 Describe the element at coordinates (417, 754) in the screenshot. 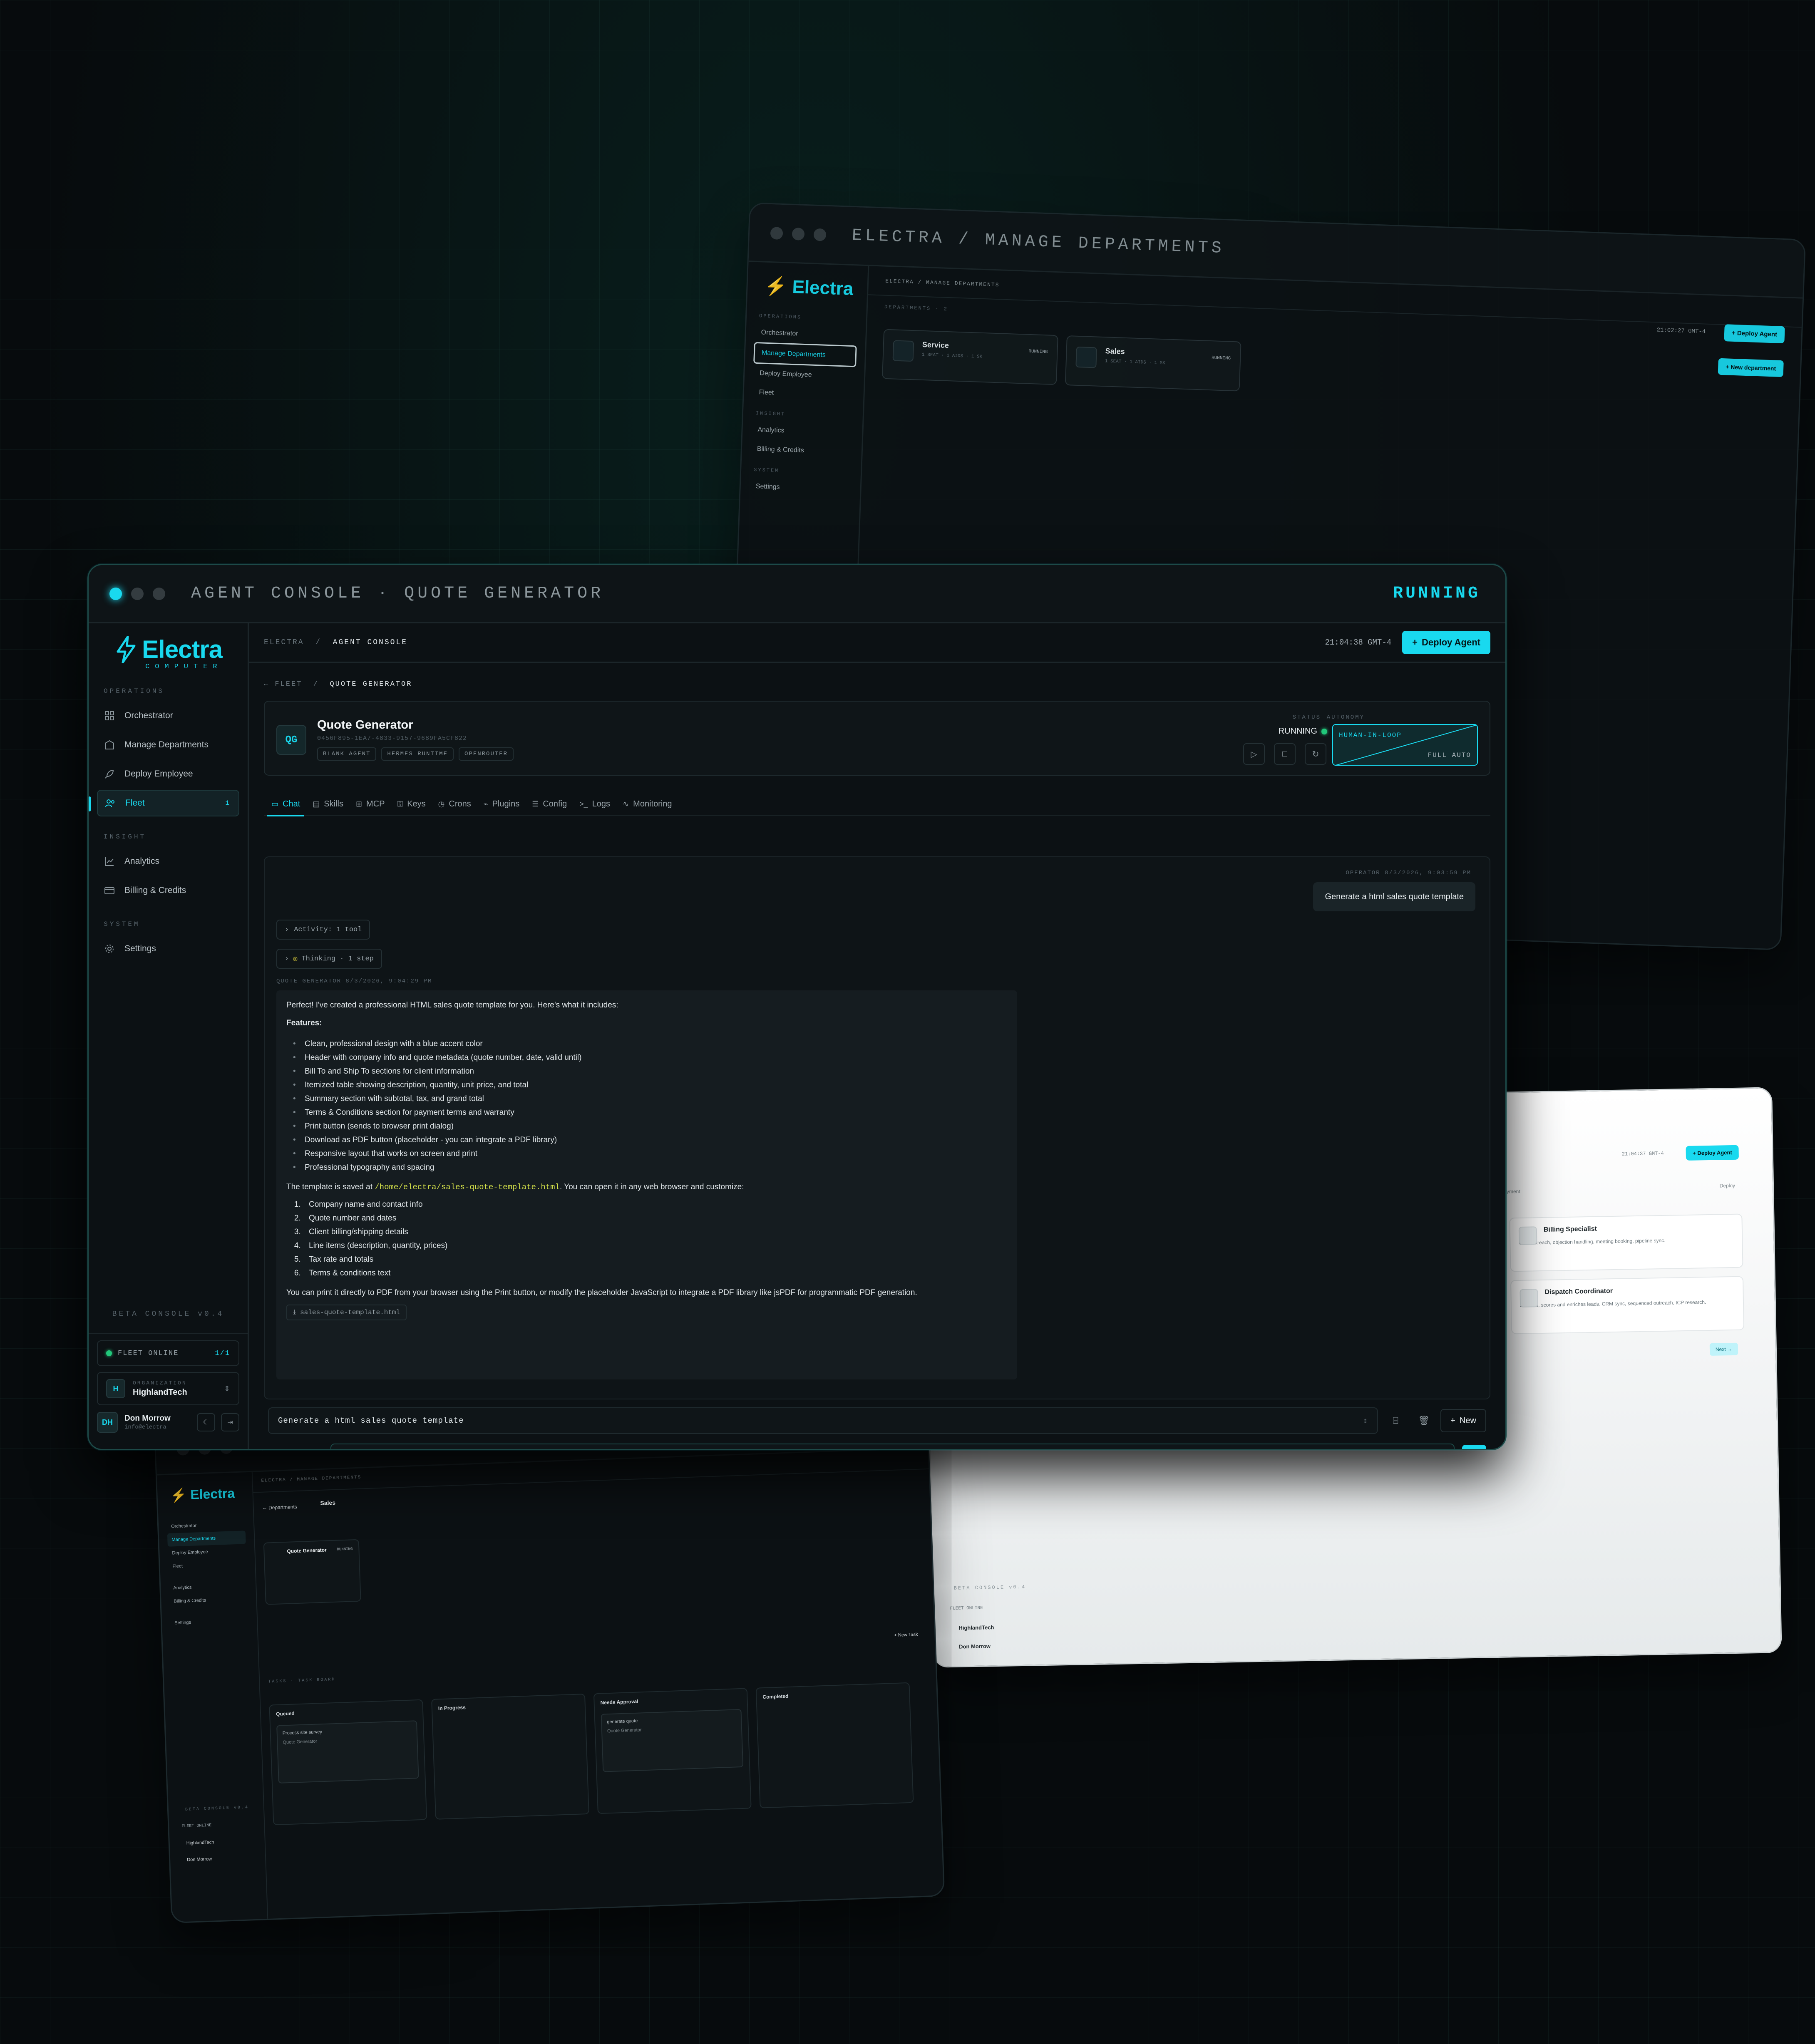

I see `tag-runtime: HERMES RUNTIME` at that location.